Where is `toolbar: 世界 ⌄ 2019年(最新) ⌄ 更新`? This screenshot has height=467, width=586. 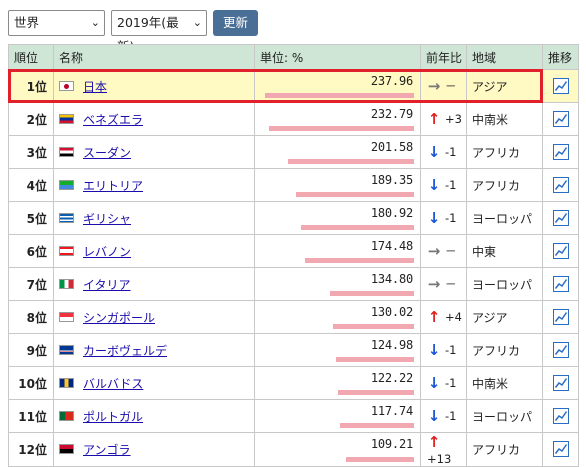 toolbar: 世界 ⌄ 2019年(最新) ⌄ 更新 is located at coordinates (133, 32).